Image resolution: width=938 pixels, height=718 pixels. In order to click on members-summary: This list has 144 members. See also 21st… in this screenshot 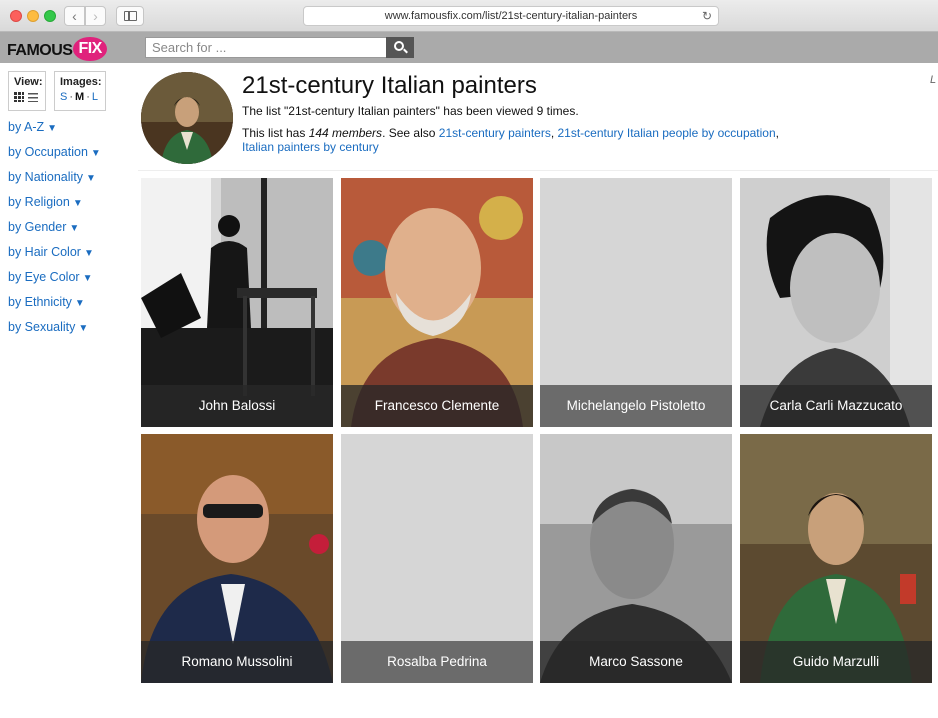, I will do `click(510, 140)`.